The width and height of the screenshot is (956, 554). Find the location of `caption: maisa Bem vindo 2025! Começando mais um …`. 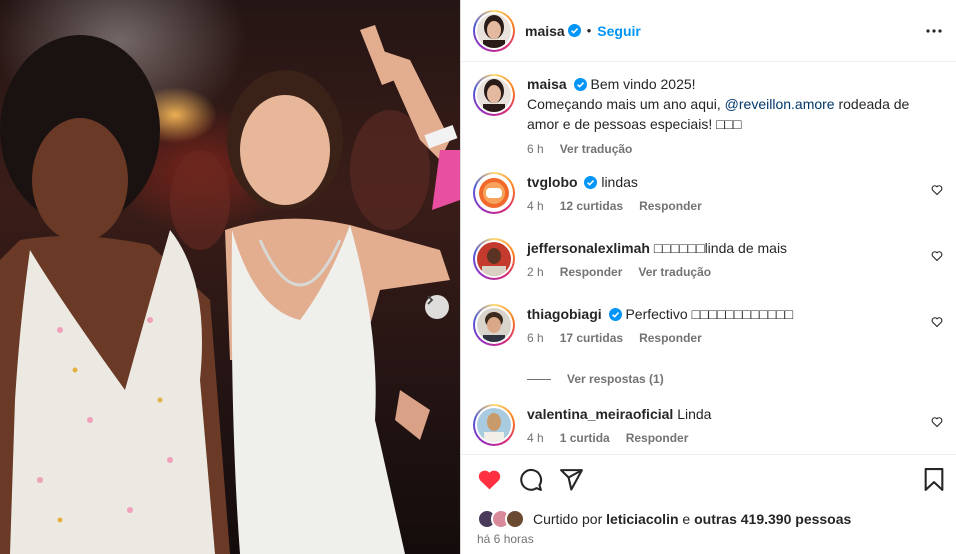

caption: maisa Bem vindo 2025! Começando mais um … is located at coordinates (708, 115).